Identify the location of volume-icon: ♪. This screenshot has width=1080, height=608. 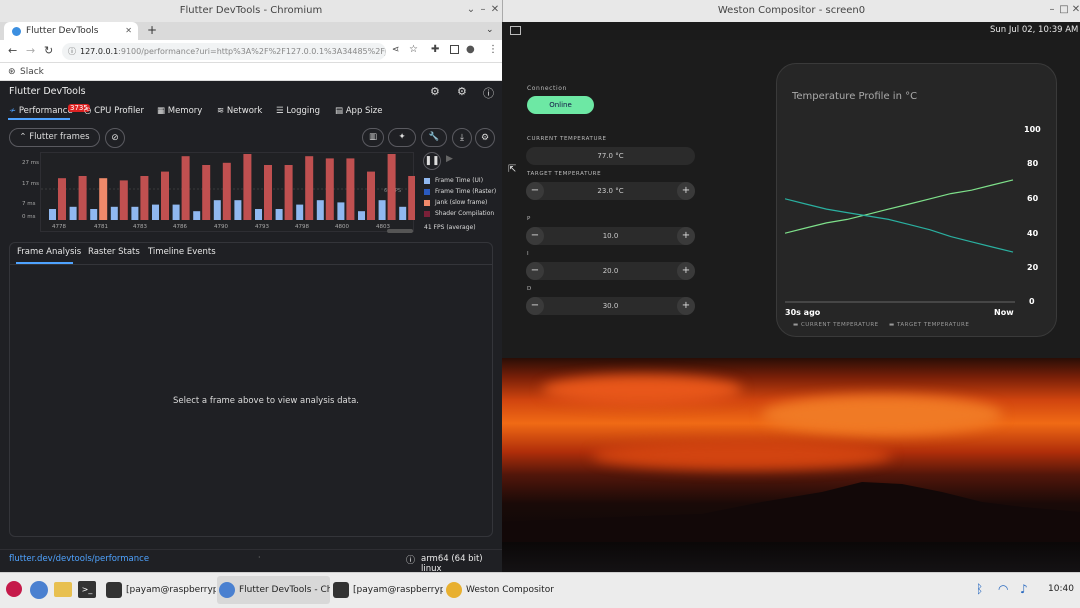
(1024, 589).